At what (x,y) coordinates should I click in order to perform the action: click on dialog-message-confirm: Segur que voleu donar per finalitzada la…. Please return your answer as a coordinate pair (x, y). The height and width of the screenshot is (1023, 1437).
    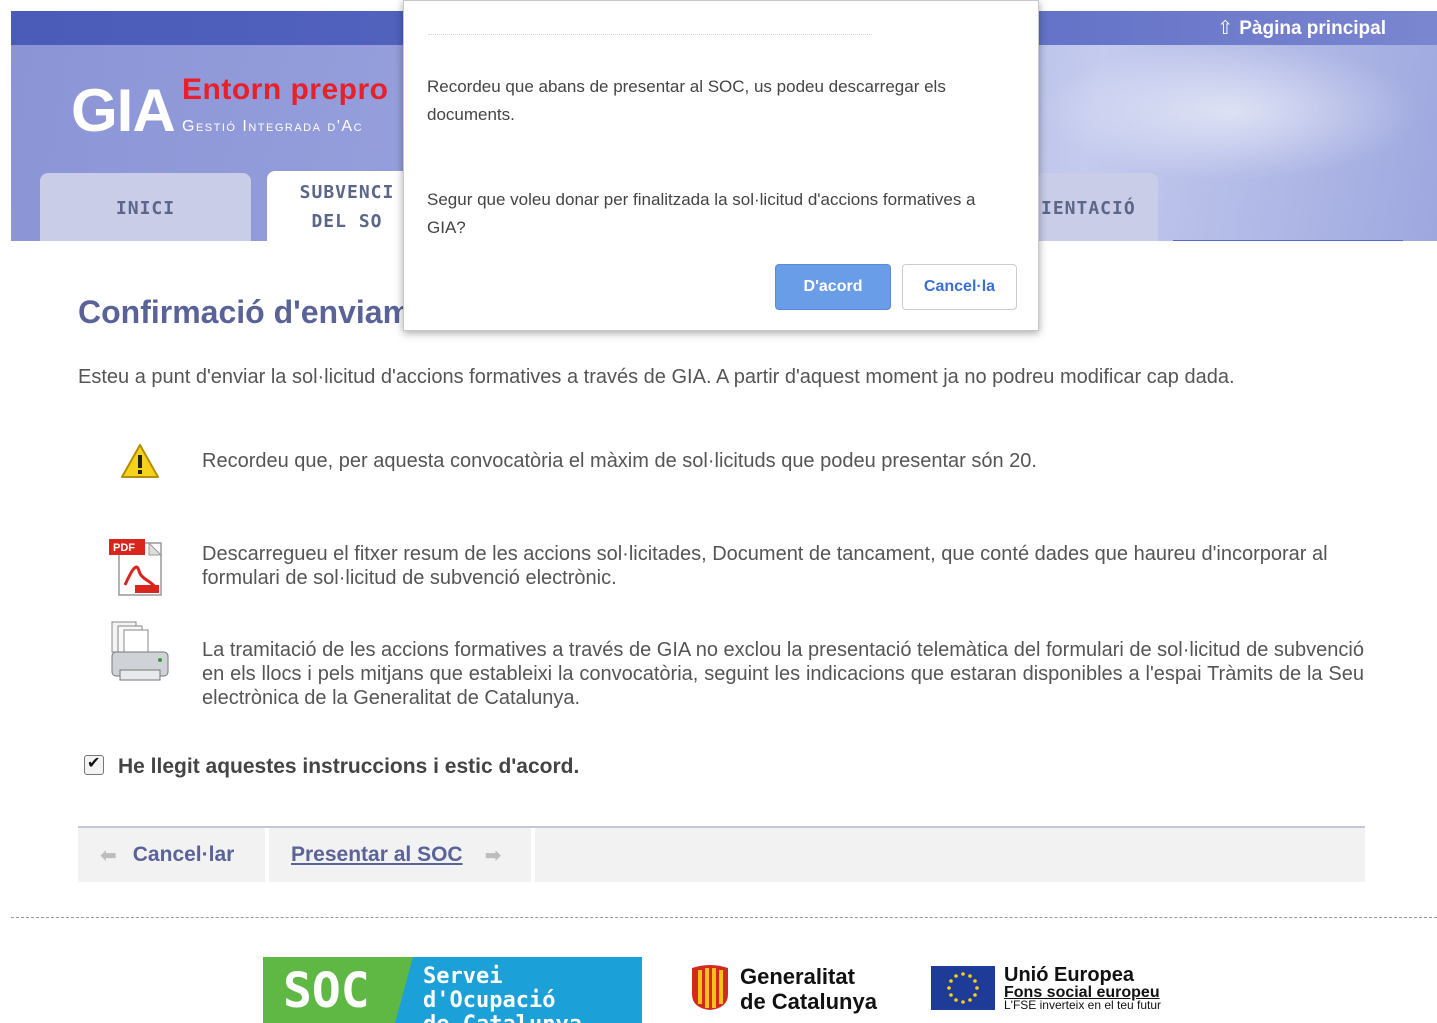
    Looking at the image, I should click on (701, 213).